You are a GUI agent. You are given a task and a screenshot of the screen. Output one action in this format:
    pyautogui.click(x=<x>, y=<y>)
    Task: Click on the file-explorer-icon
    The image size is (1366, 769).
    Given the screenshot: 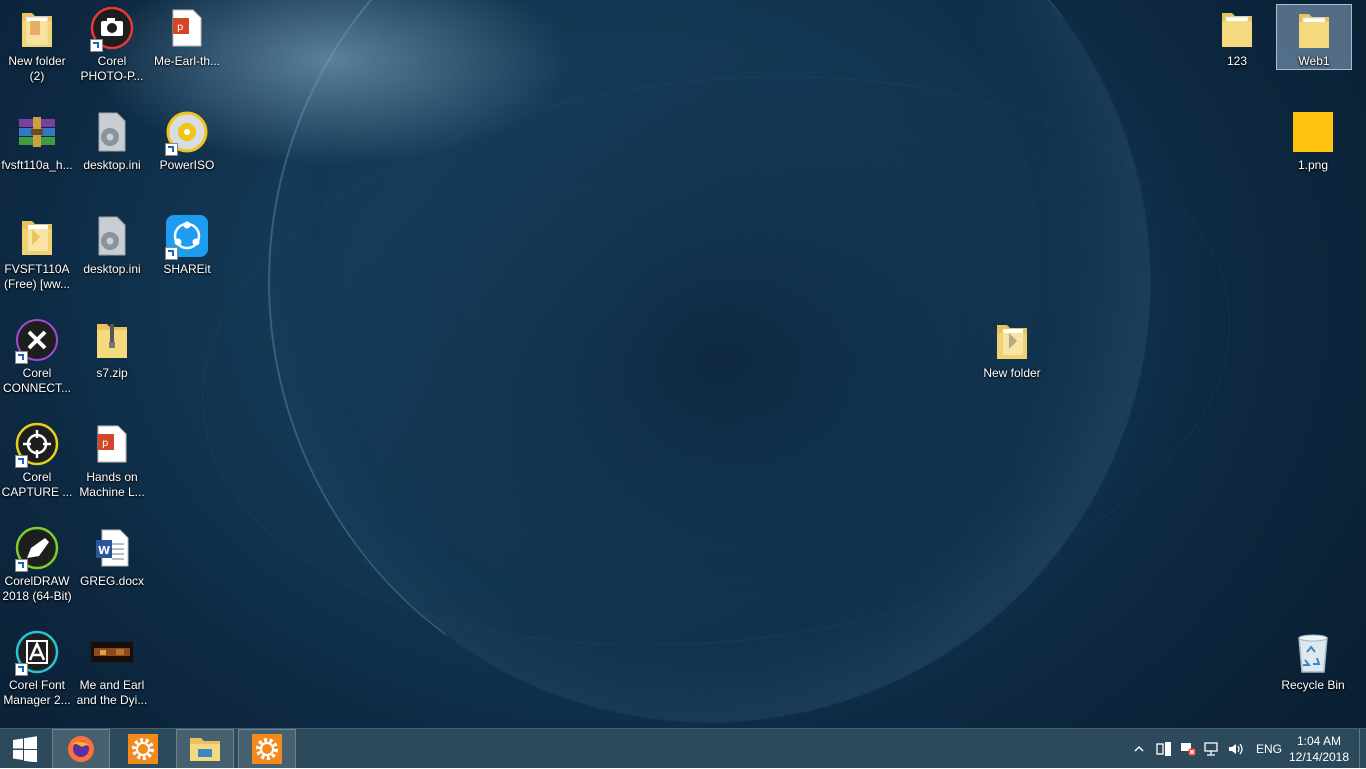 What is the action you would take?
    pyautogui.click(x=205, y=749)
    